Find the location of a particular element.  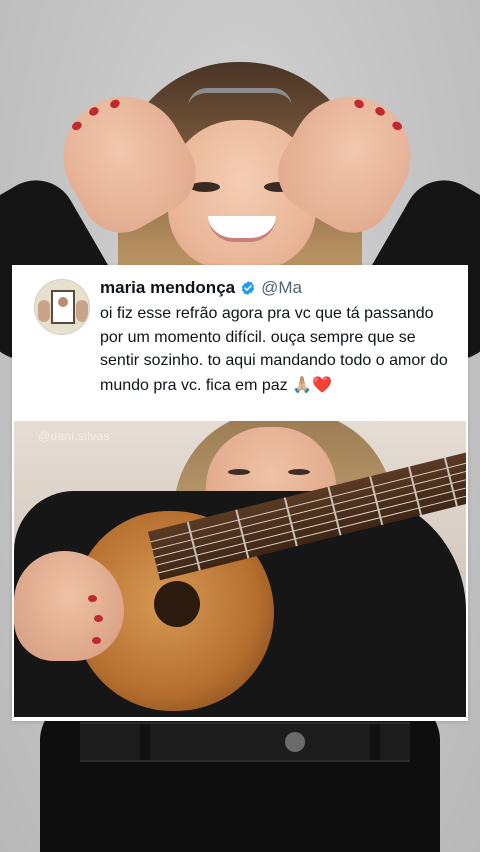

pray-emoji-icon: 🙏🏼 is located at coordinates (302, 384).